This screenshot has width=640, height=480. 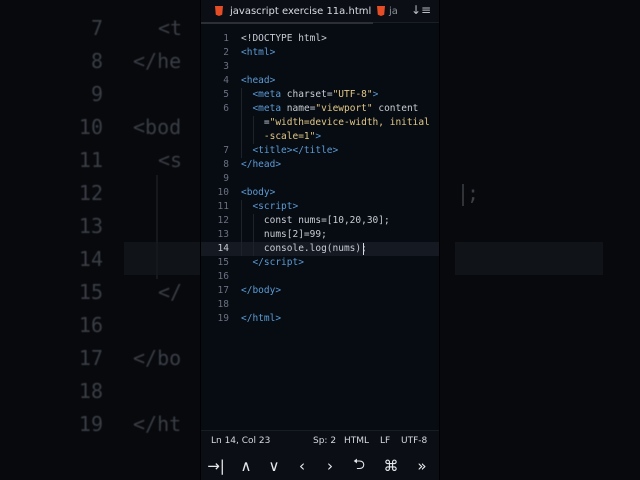 I want to click on code-line: 4 <head>, so click(x=320, y=81).